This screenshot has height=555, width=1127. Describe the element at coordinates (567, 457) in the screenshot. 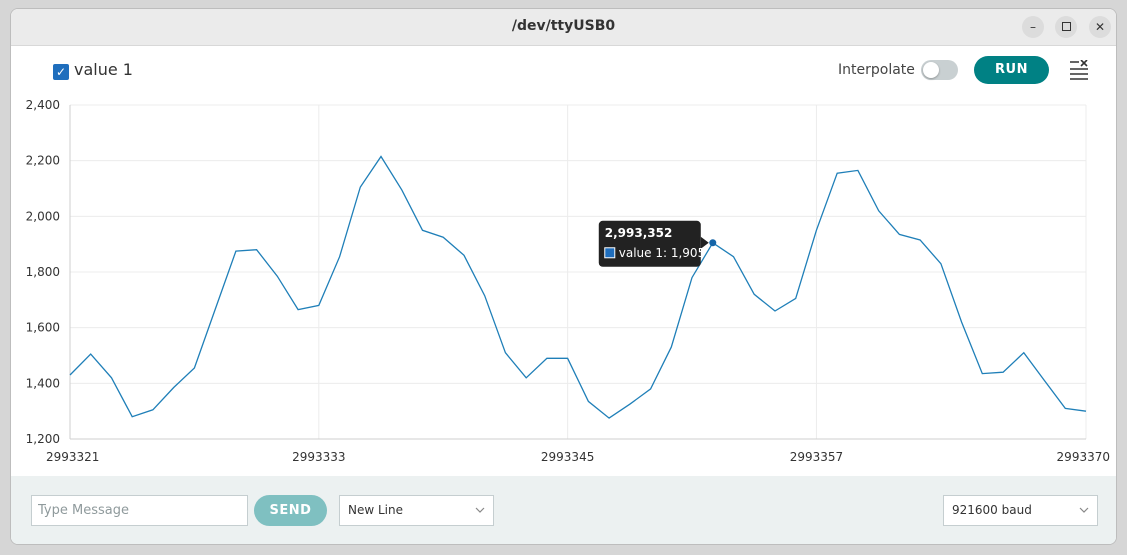

I see `x-tick-label: 2993345` at that location.